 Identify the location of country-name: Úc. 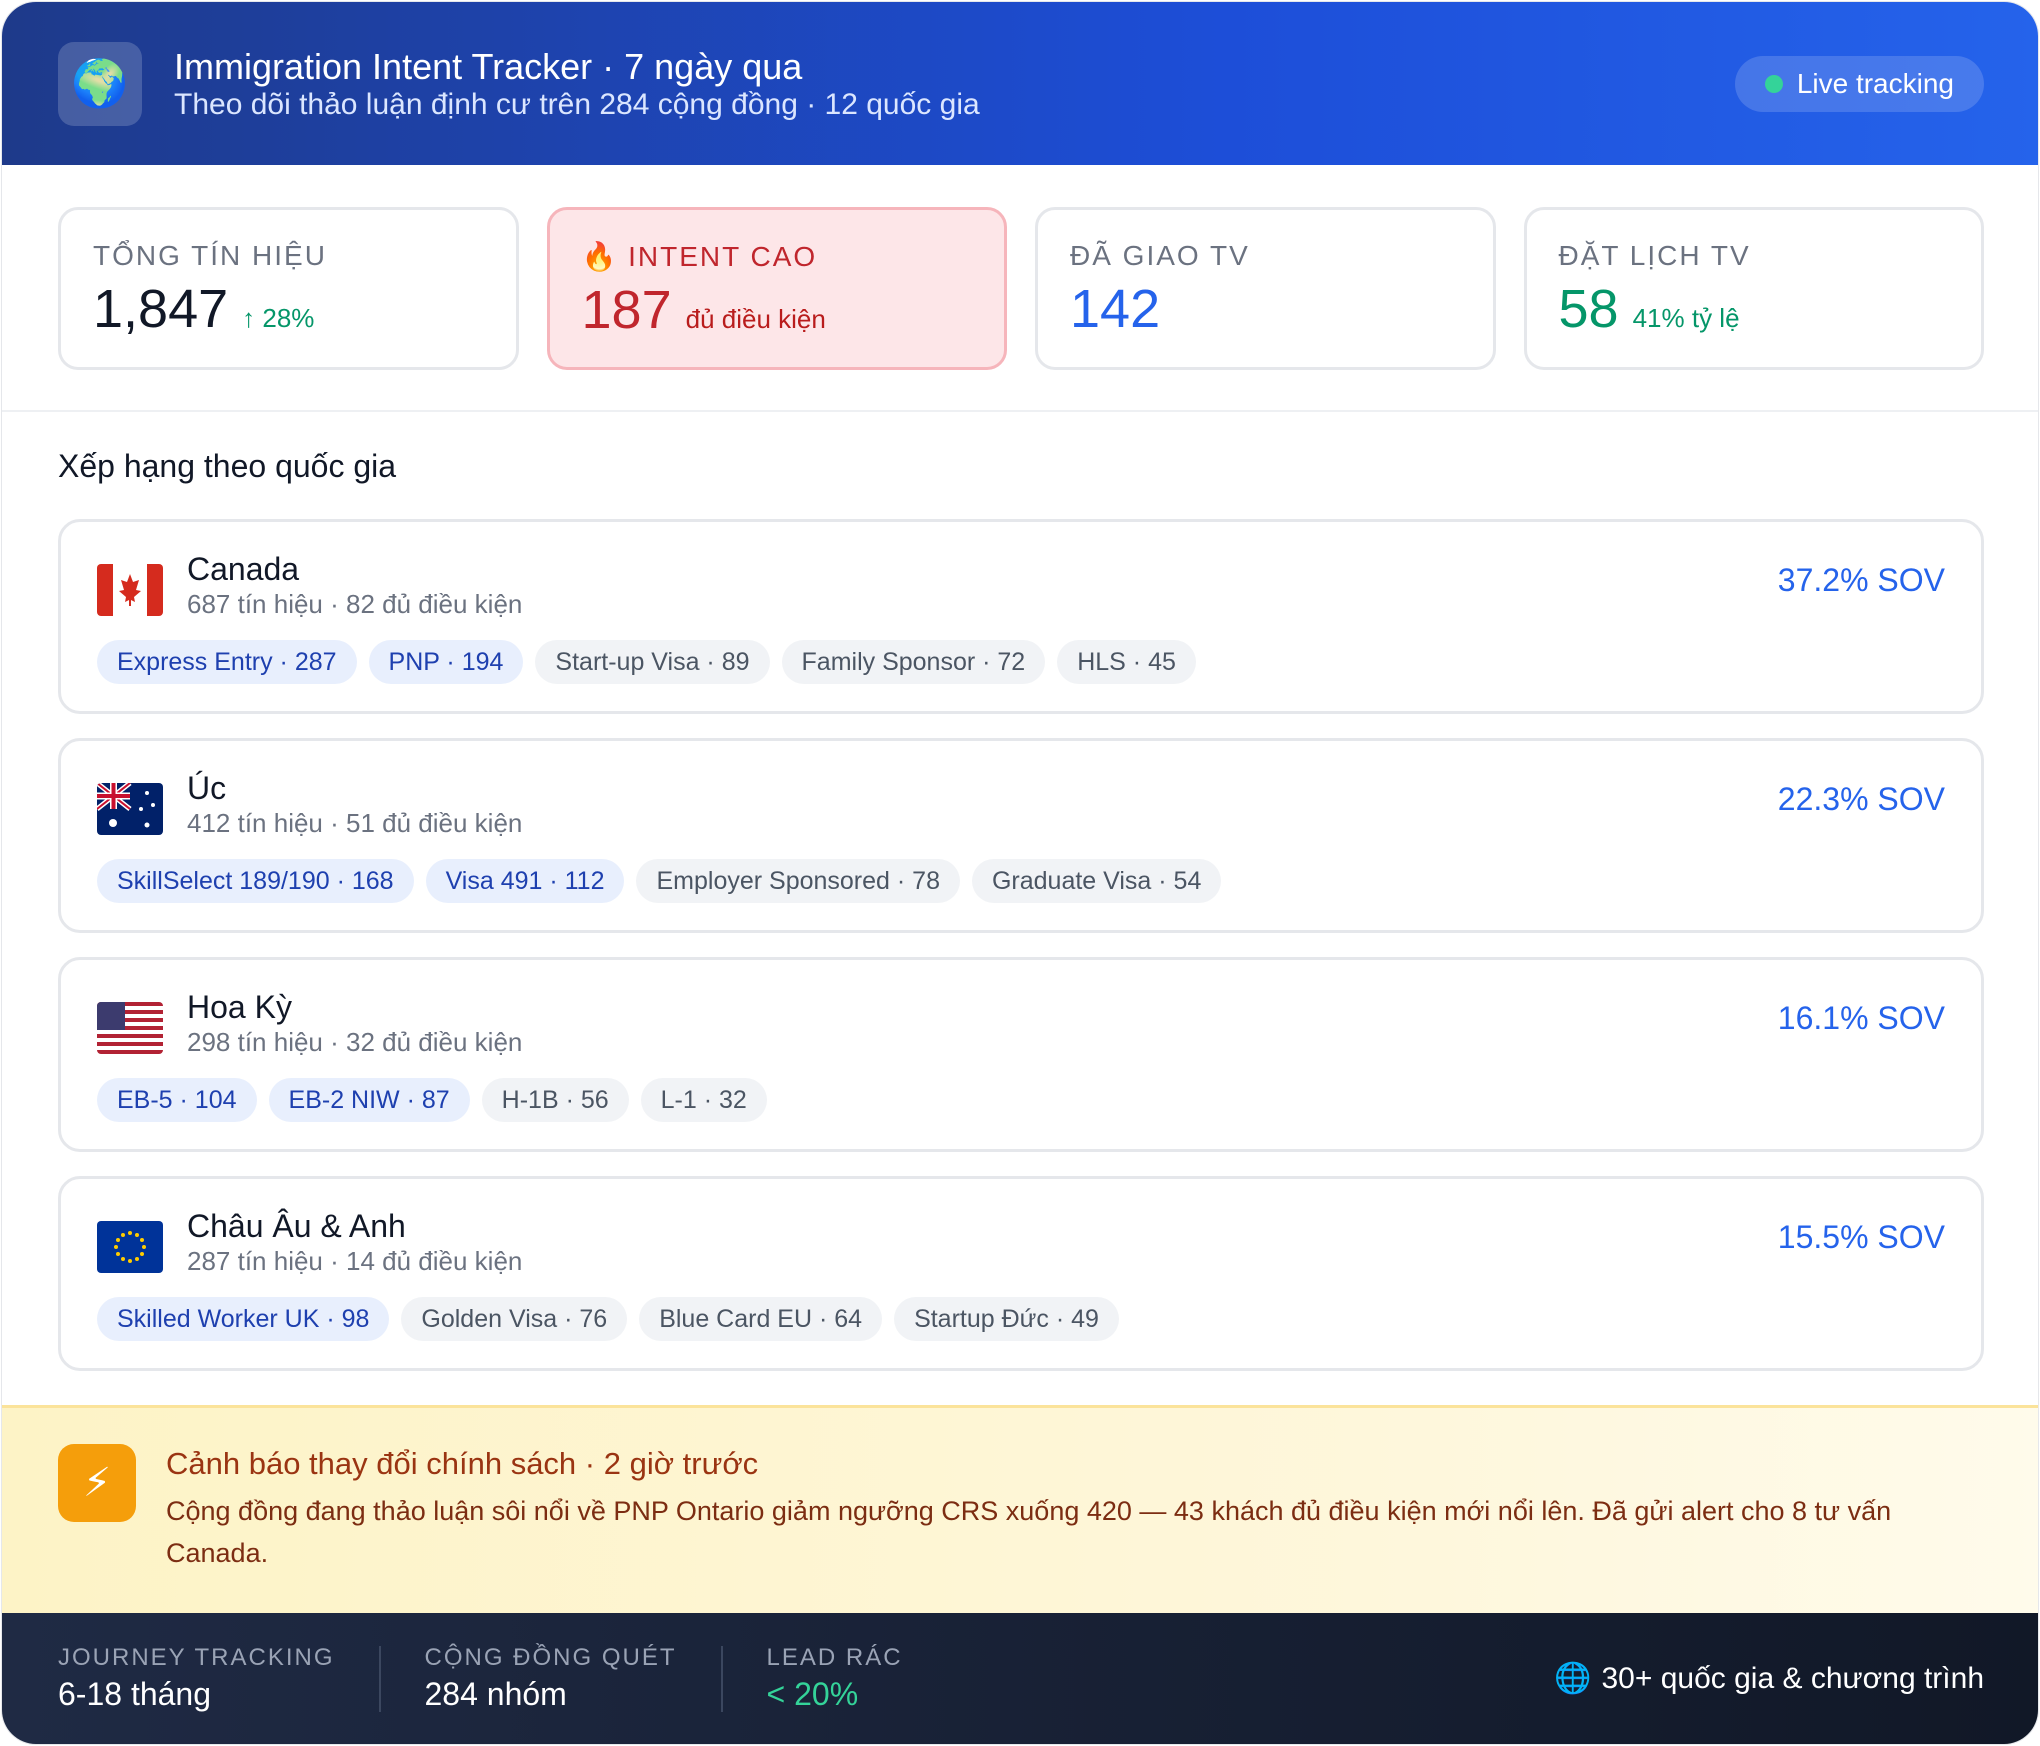
(207, 788).